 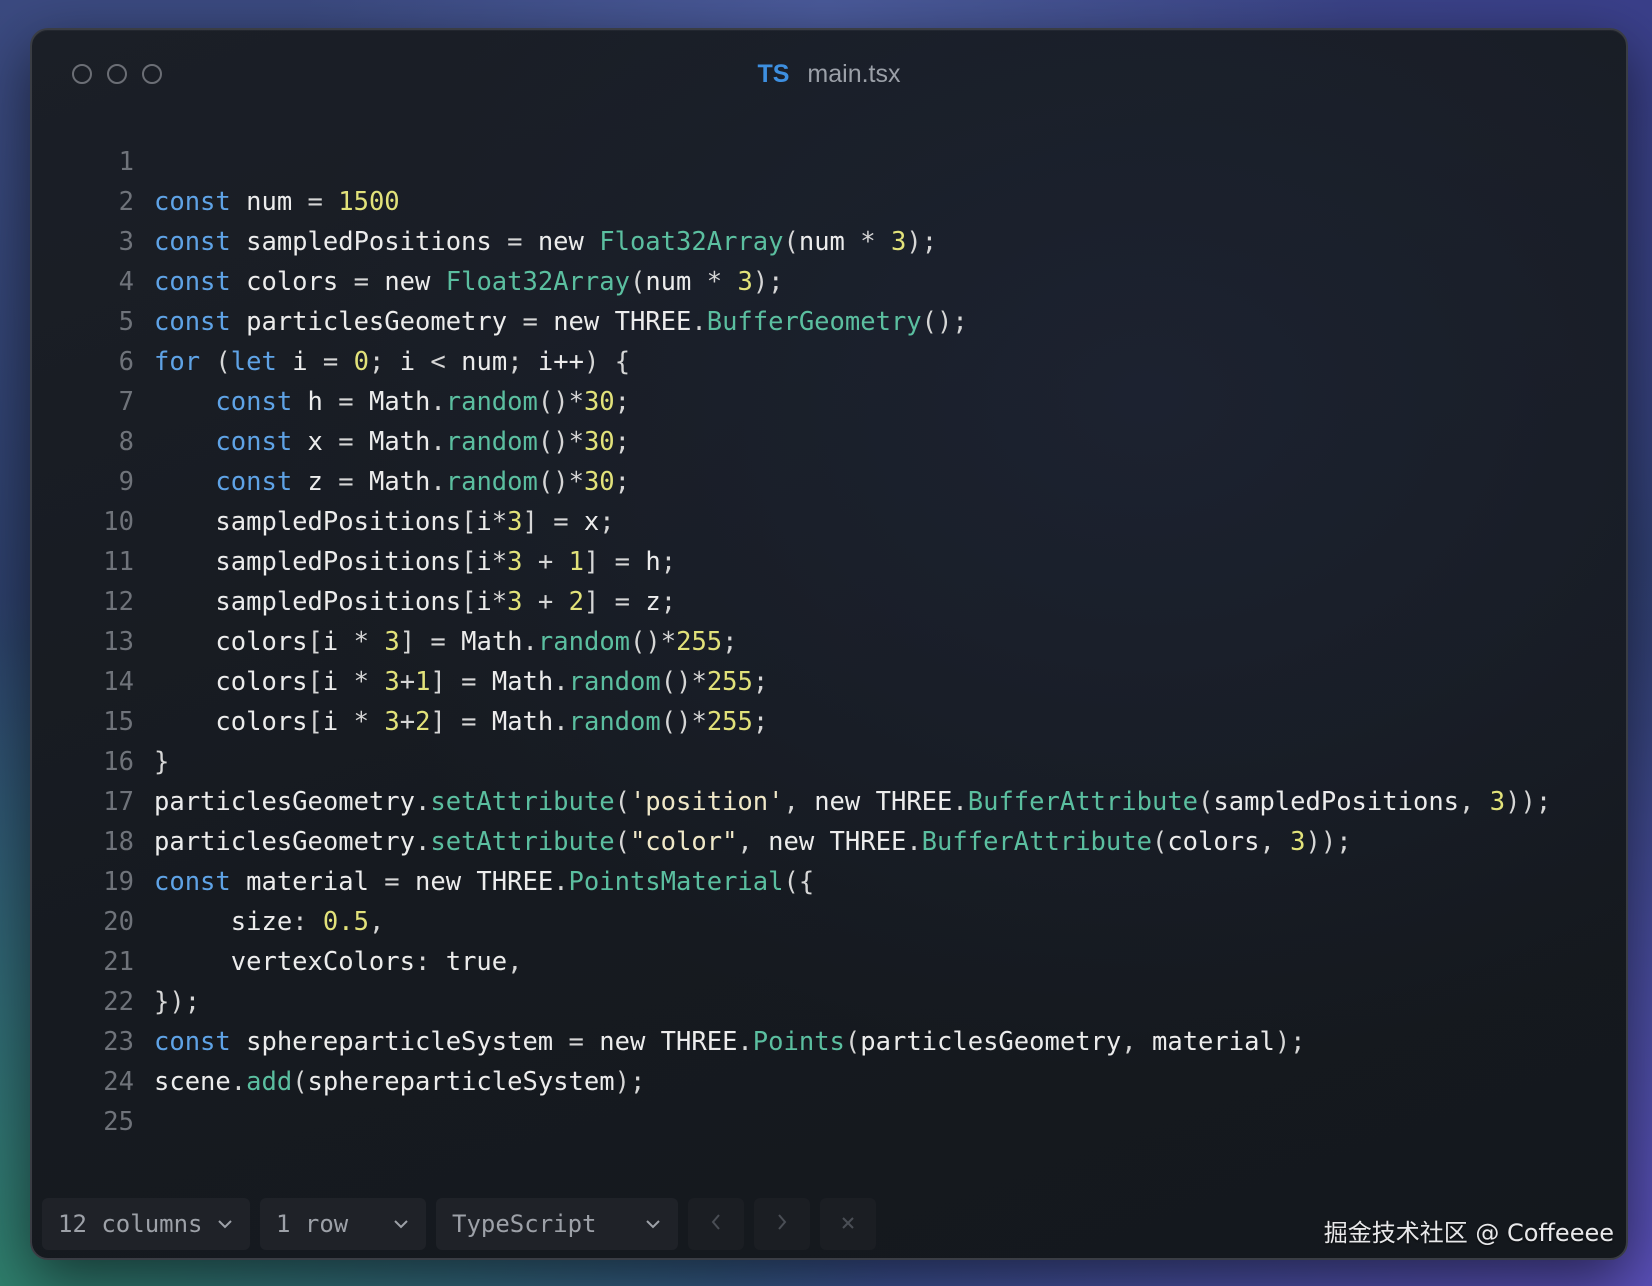 I want to click on code-token: let, so click(x=253, y=362).